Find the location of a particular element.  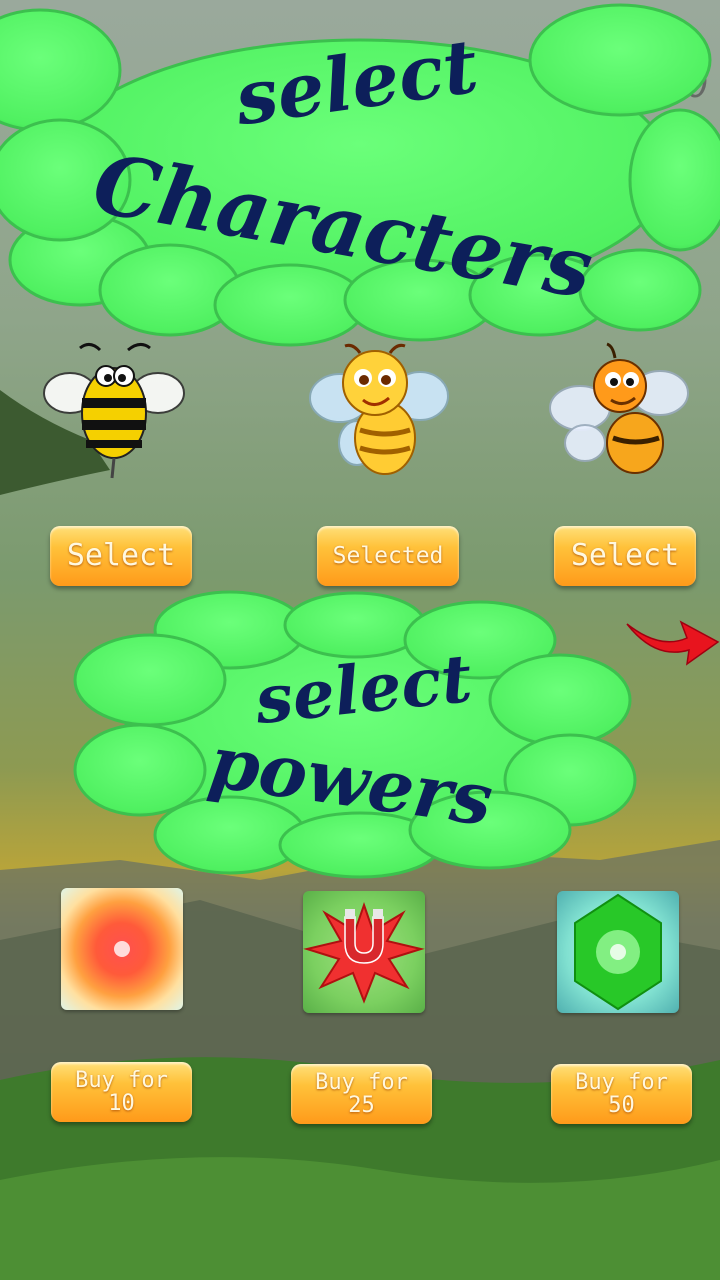

buy-price-1: 10 is located at coordinates (121, 1103).